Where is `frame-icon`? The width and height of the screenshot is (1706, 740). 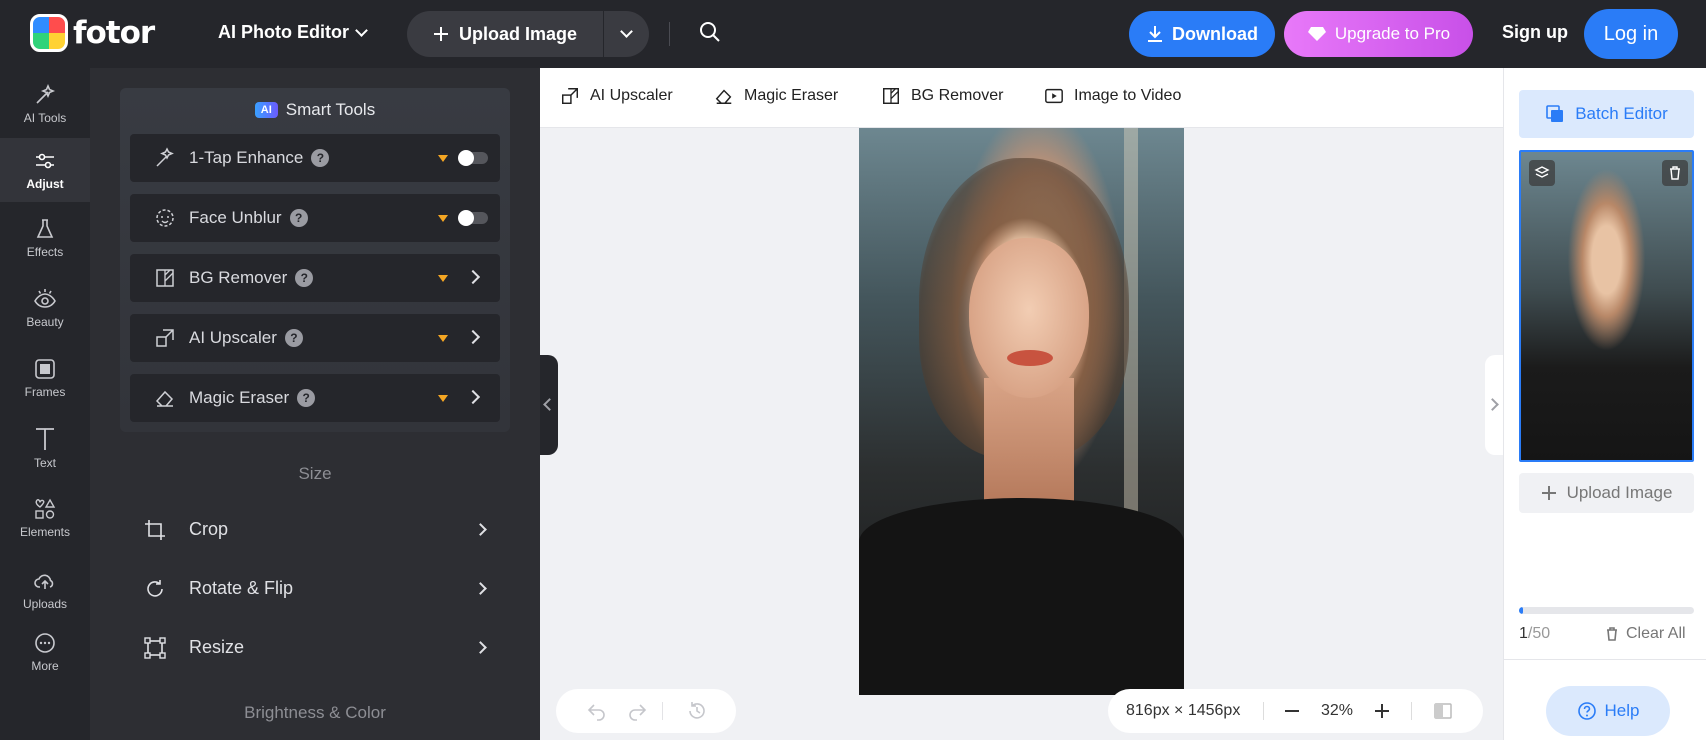
frame-icon is located at coordinates (45, 369).